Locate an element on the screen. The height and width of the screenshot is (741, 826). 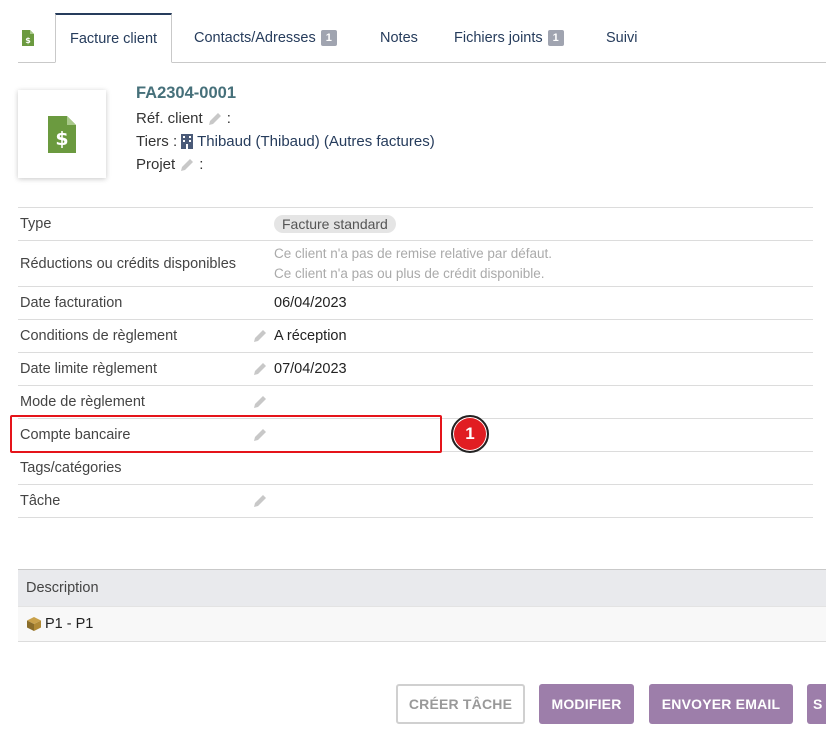
tab-contacts-adresses: Contacts/Adresses 1 is located at coordinates (265, 38).